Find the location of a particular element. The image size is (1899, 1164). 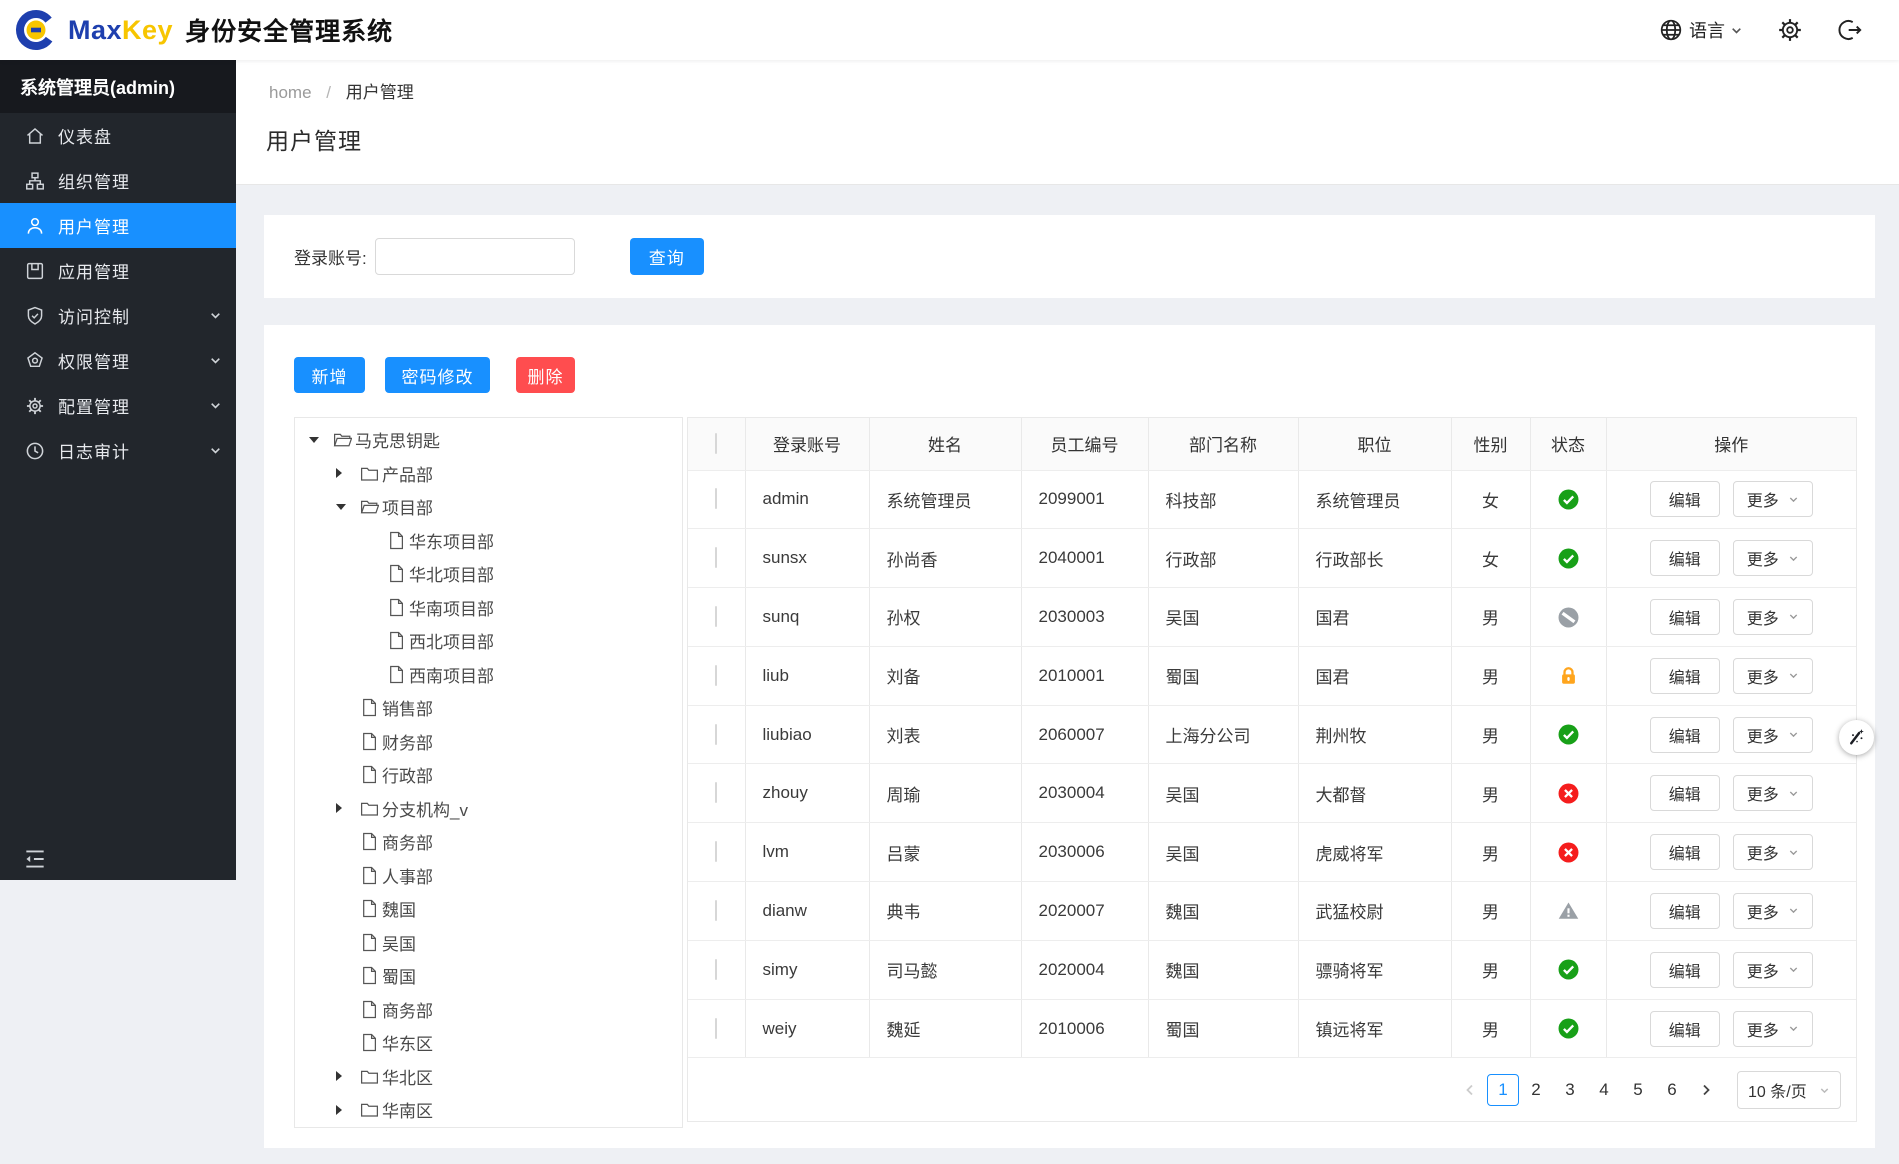

chevron-down-icon is located at coordinates (1793, 558).